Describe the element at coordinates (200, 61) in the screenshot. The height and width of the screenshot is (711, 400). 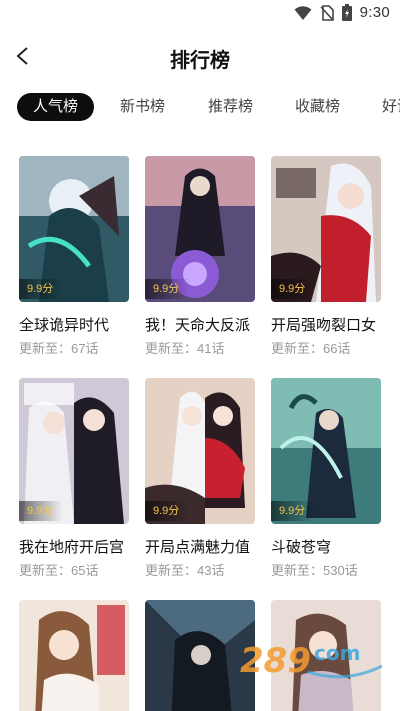
I see `page-title: 排行榜` at that location.